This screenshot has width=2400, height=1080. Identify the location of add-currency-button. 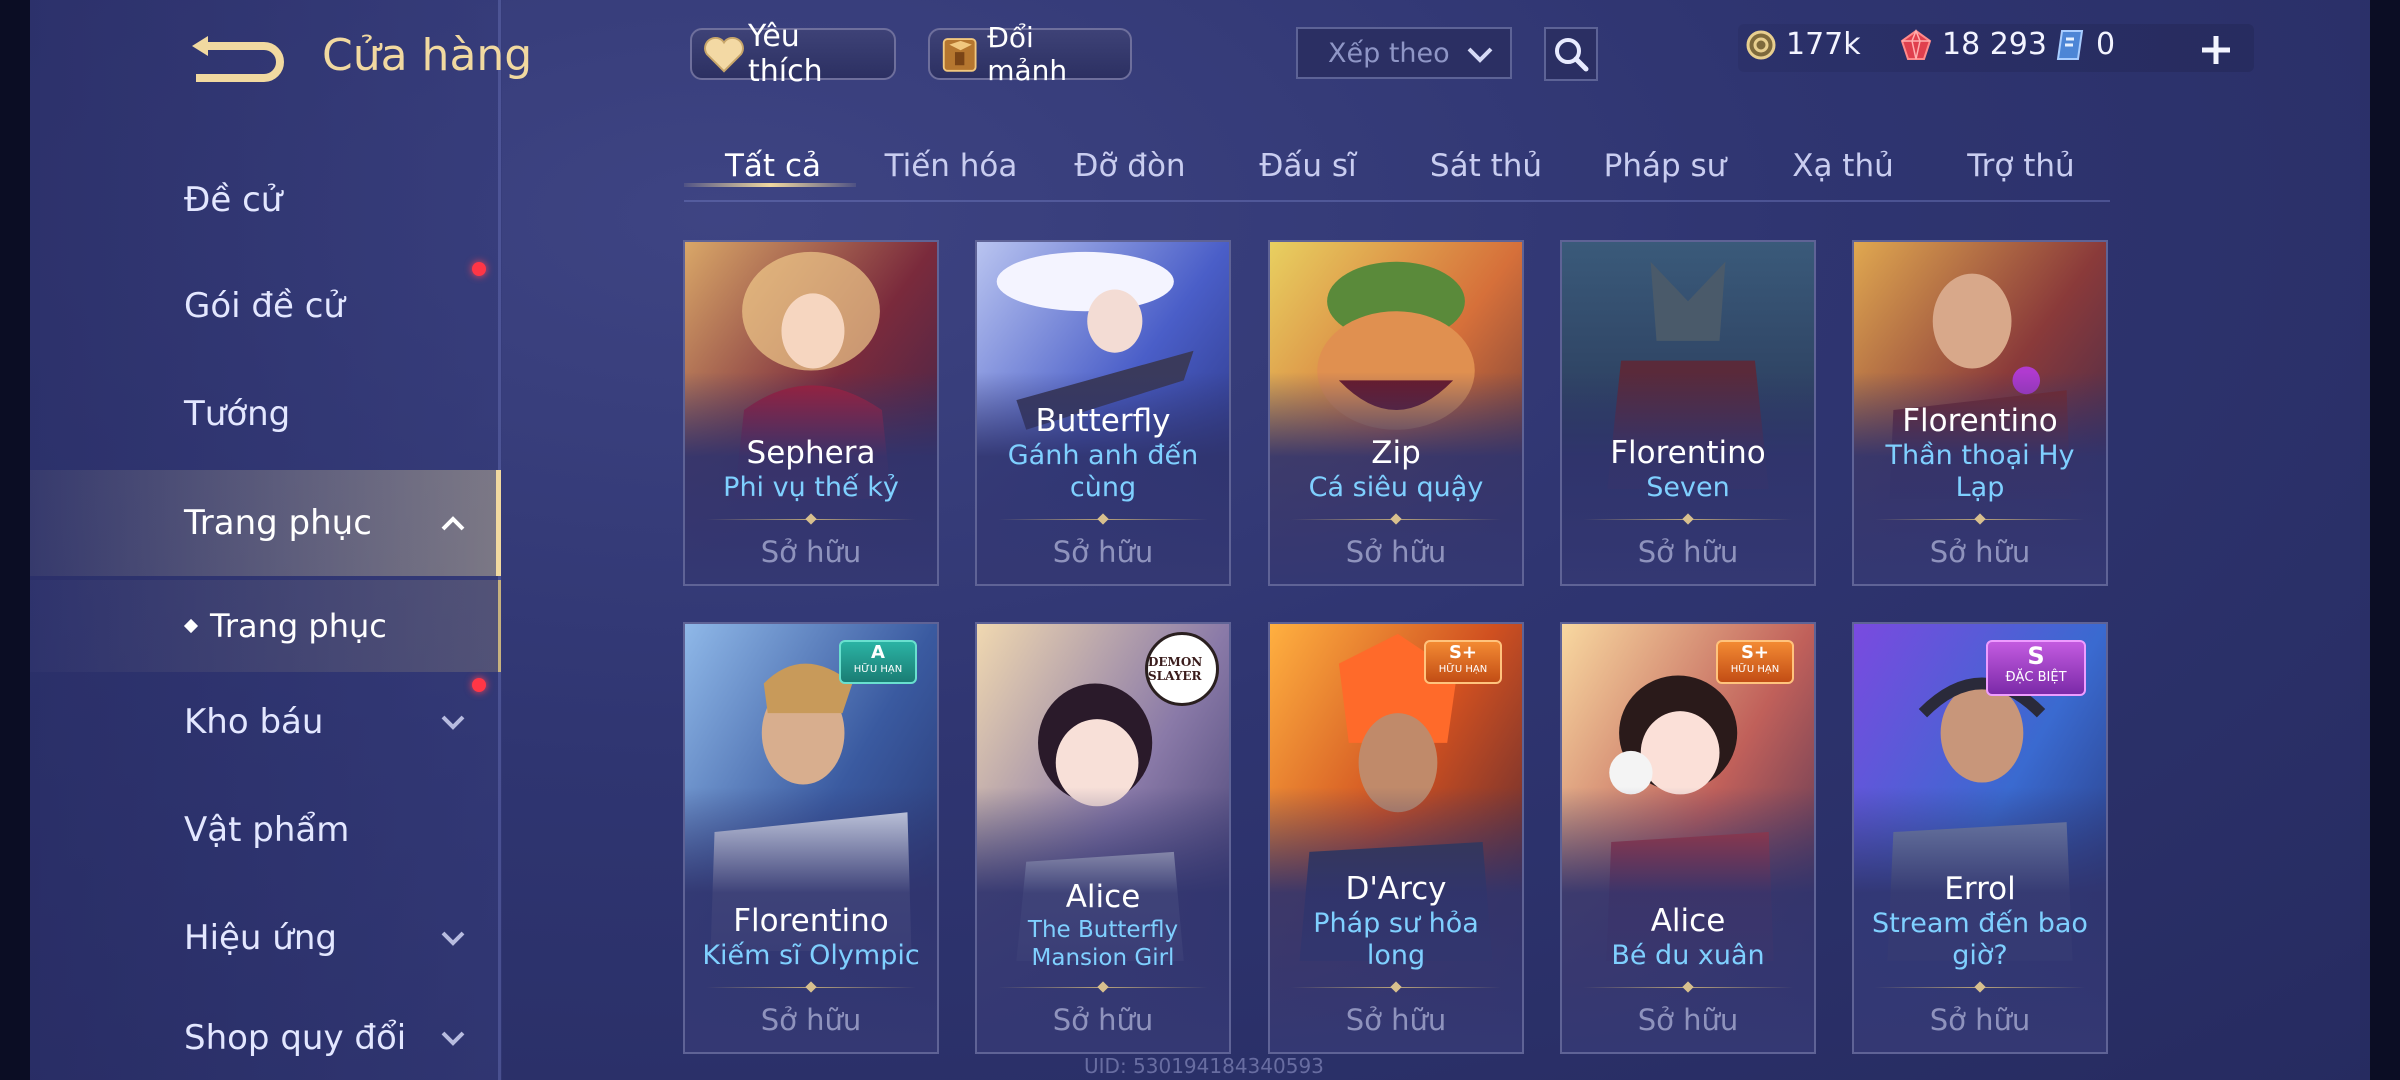
(2216, 50).